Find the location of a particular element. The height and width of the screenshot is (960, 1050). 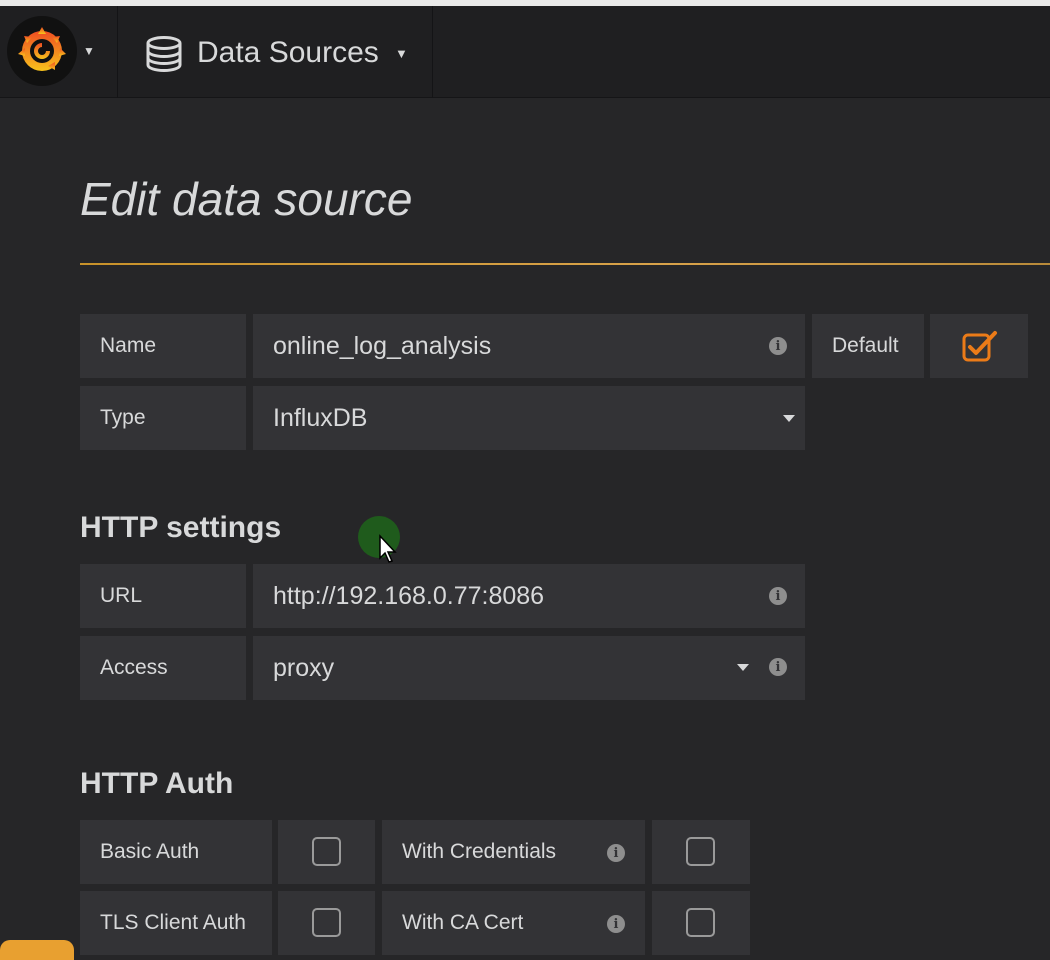

with-credentials-text: With Credentials is located at coordinates (479, 851).